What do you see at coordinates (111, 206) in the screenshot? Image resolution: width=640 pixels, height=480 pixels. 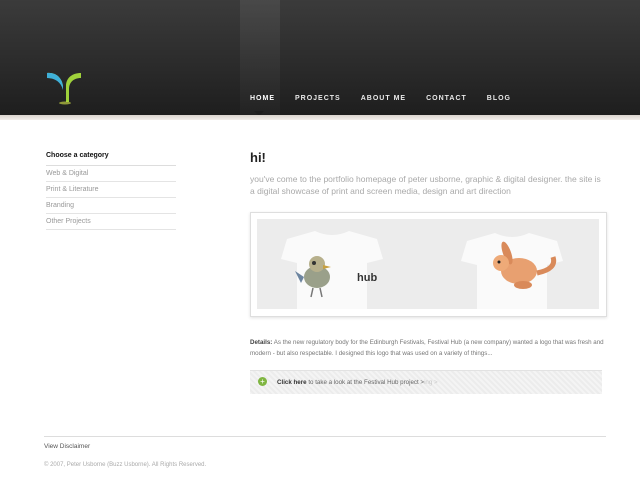 I see `sidebar-item-branding: Branding` at bounding box center [111, 206].